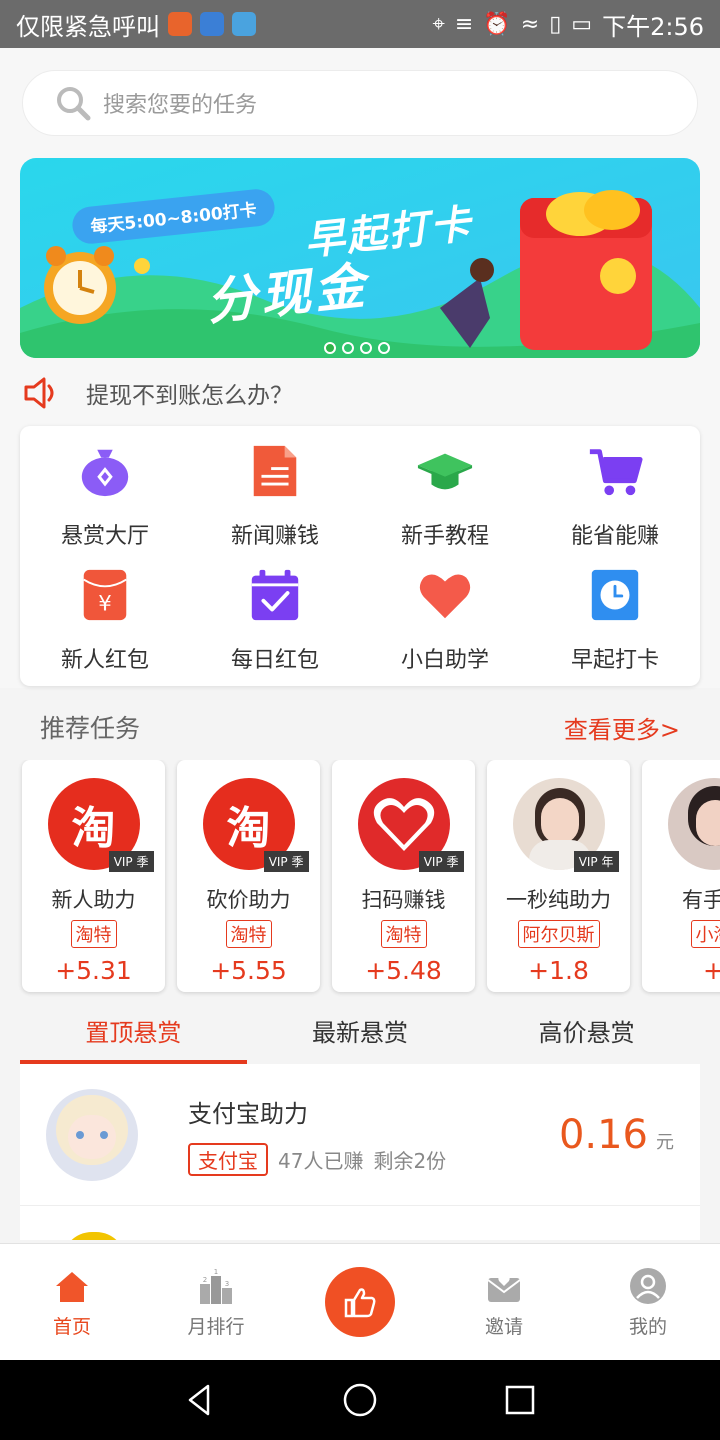  What do you see at coordinates (93, 900) in the screenshot?
I see `task-name: 新人助力` at bounding box center [93, 900].